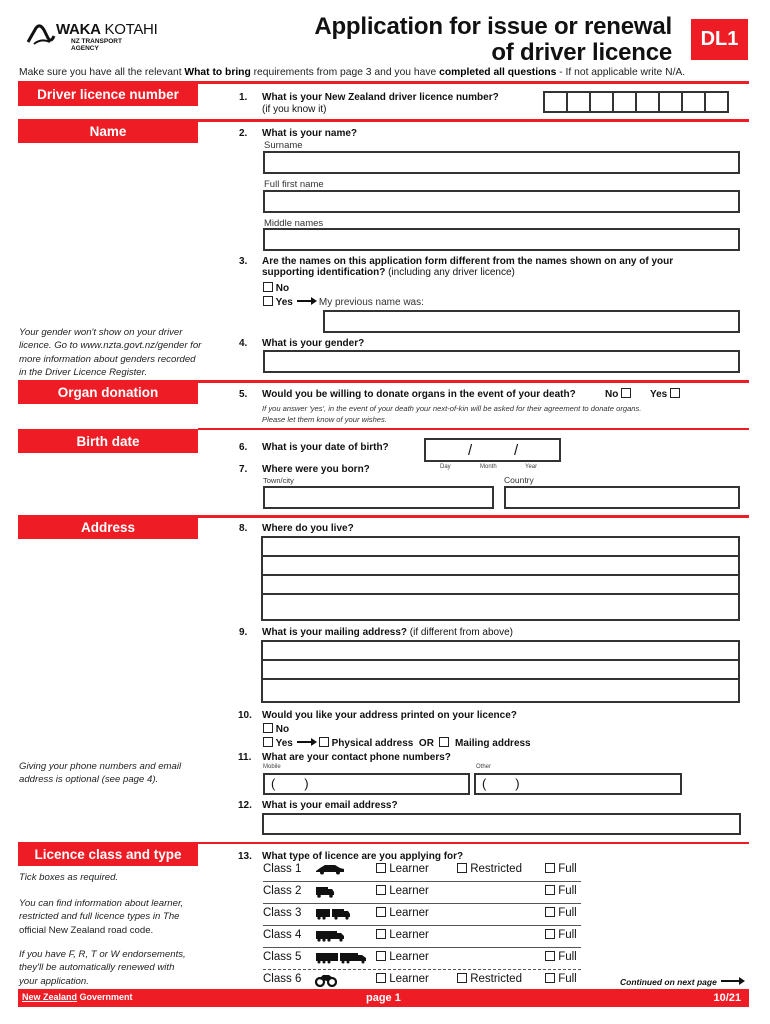 The image size is (770, 1024). Describe the element at coordinates (69, 877) in the screenshot. I see `tick-note: Tick boxes as required.` at that location.